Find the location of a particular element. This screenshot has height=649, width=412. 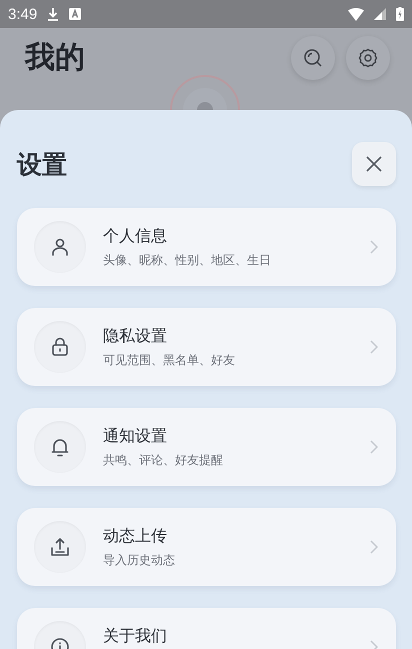

sheet-title: 设置 is located at coordinates (42, 164).